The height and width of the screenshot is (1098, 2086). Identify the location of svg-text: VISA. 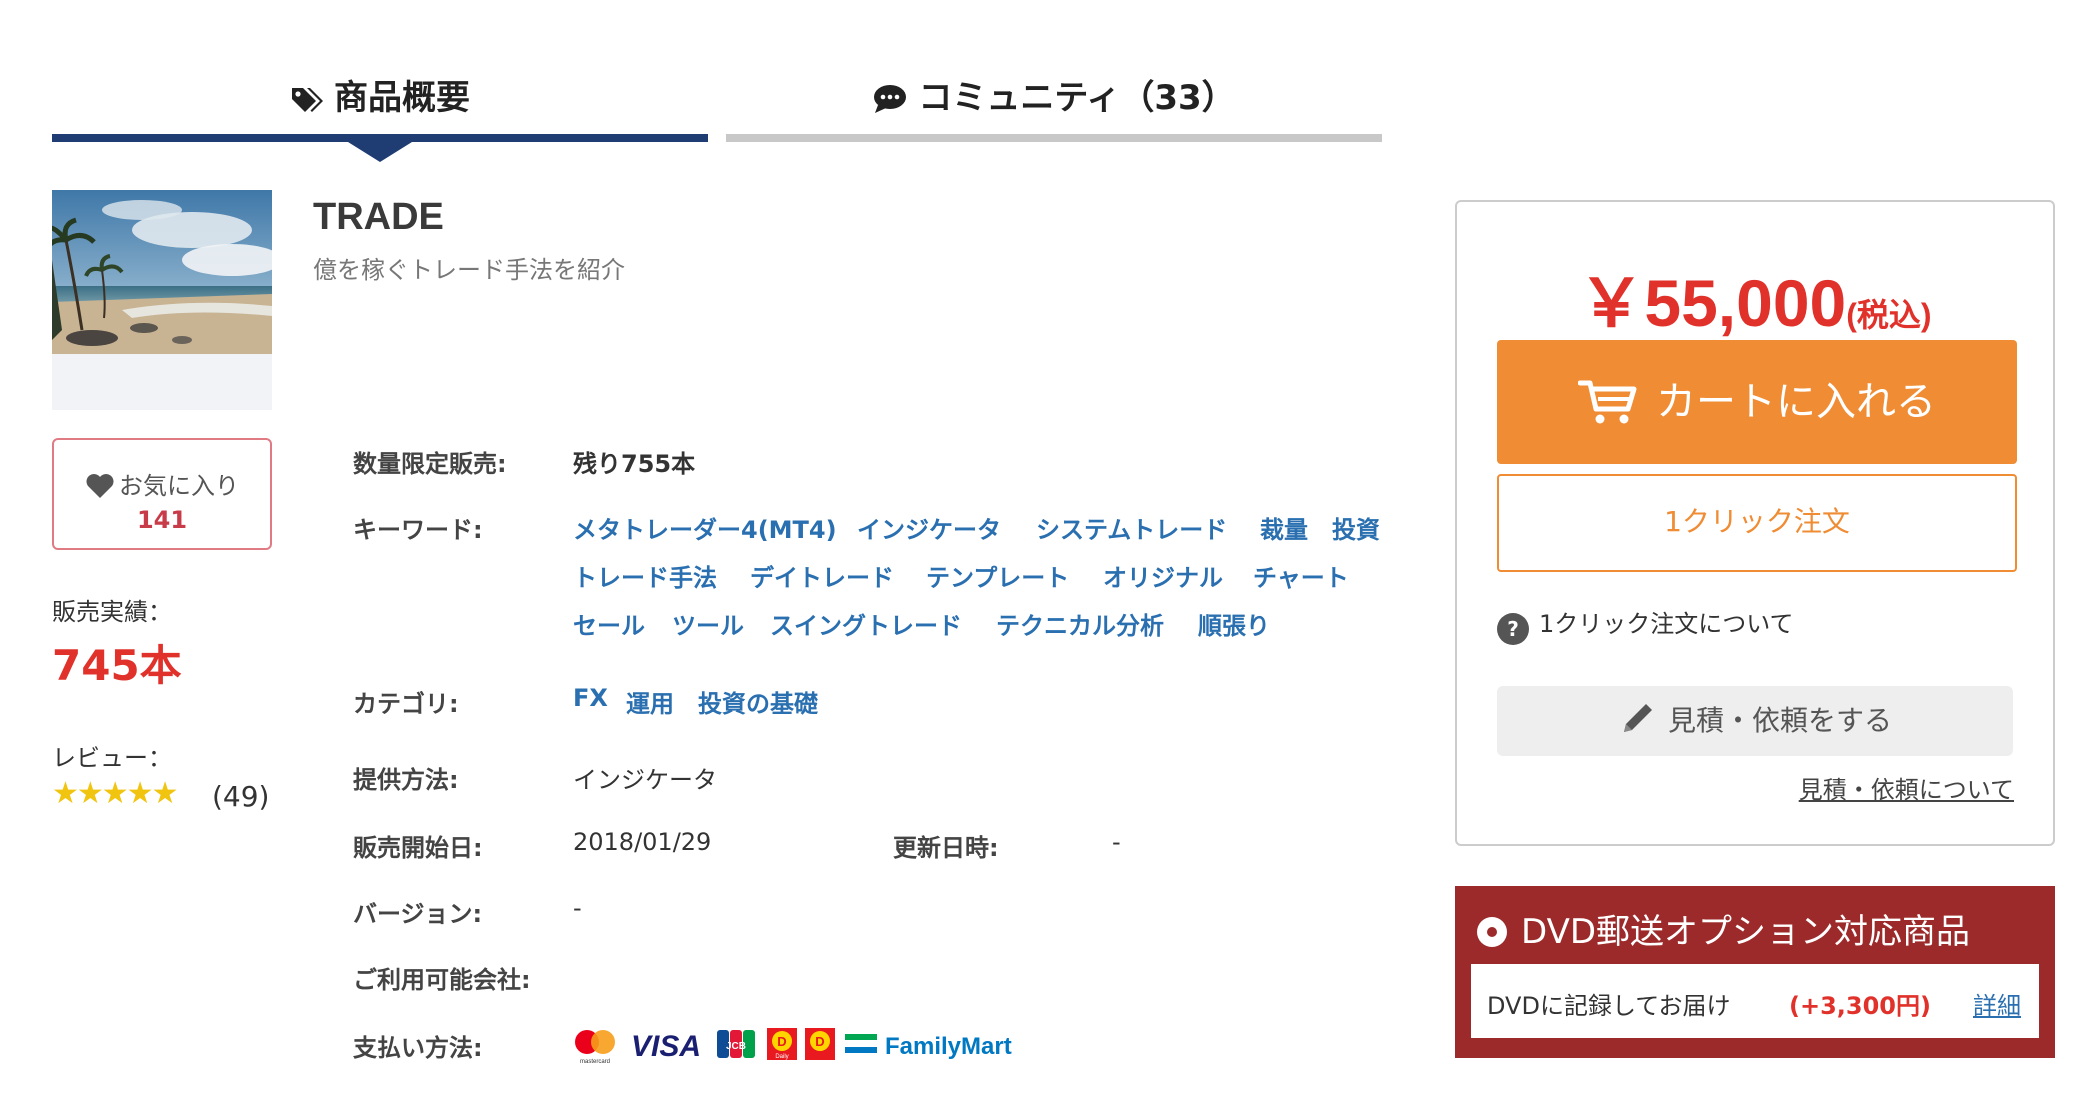
(666, 1046).